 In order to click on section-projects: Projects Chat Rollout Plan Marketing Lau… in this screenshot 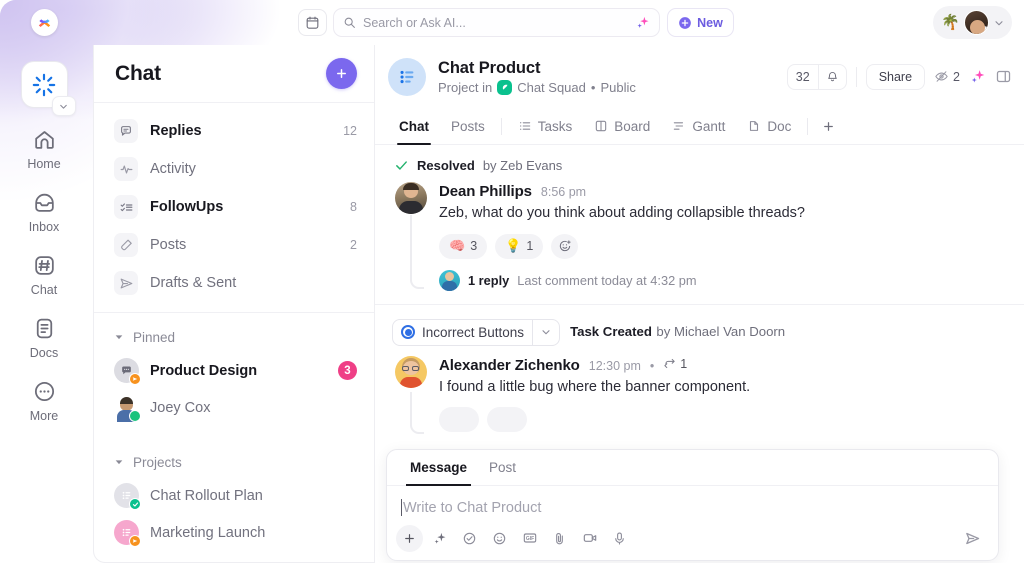, I will do `click(234, 488)`.